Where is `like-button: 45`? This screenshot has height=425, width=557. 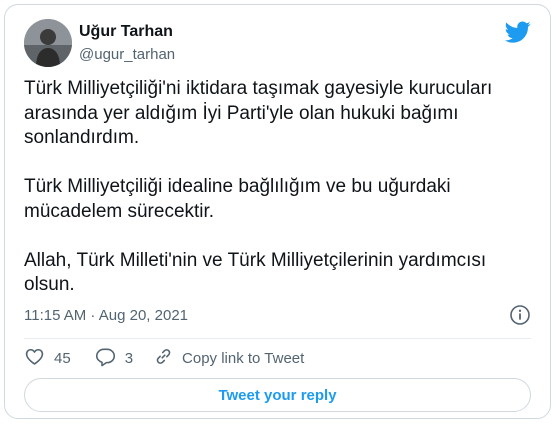
like-button: 45 is located at coordinates (47, 358).